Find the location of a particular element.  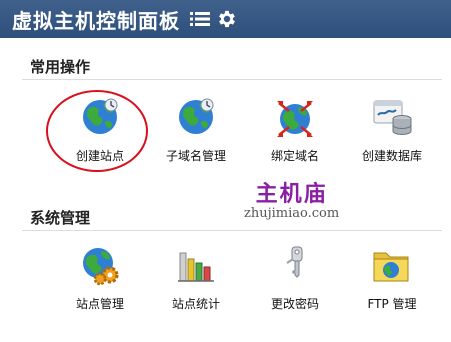

tile-label: 子域名管理 is located at coordinates (195, 156).